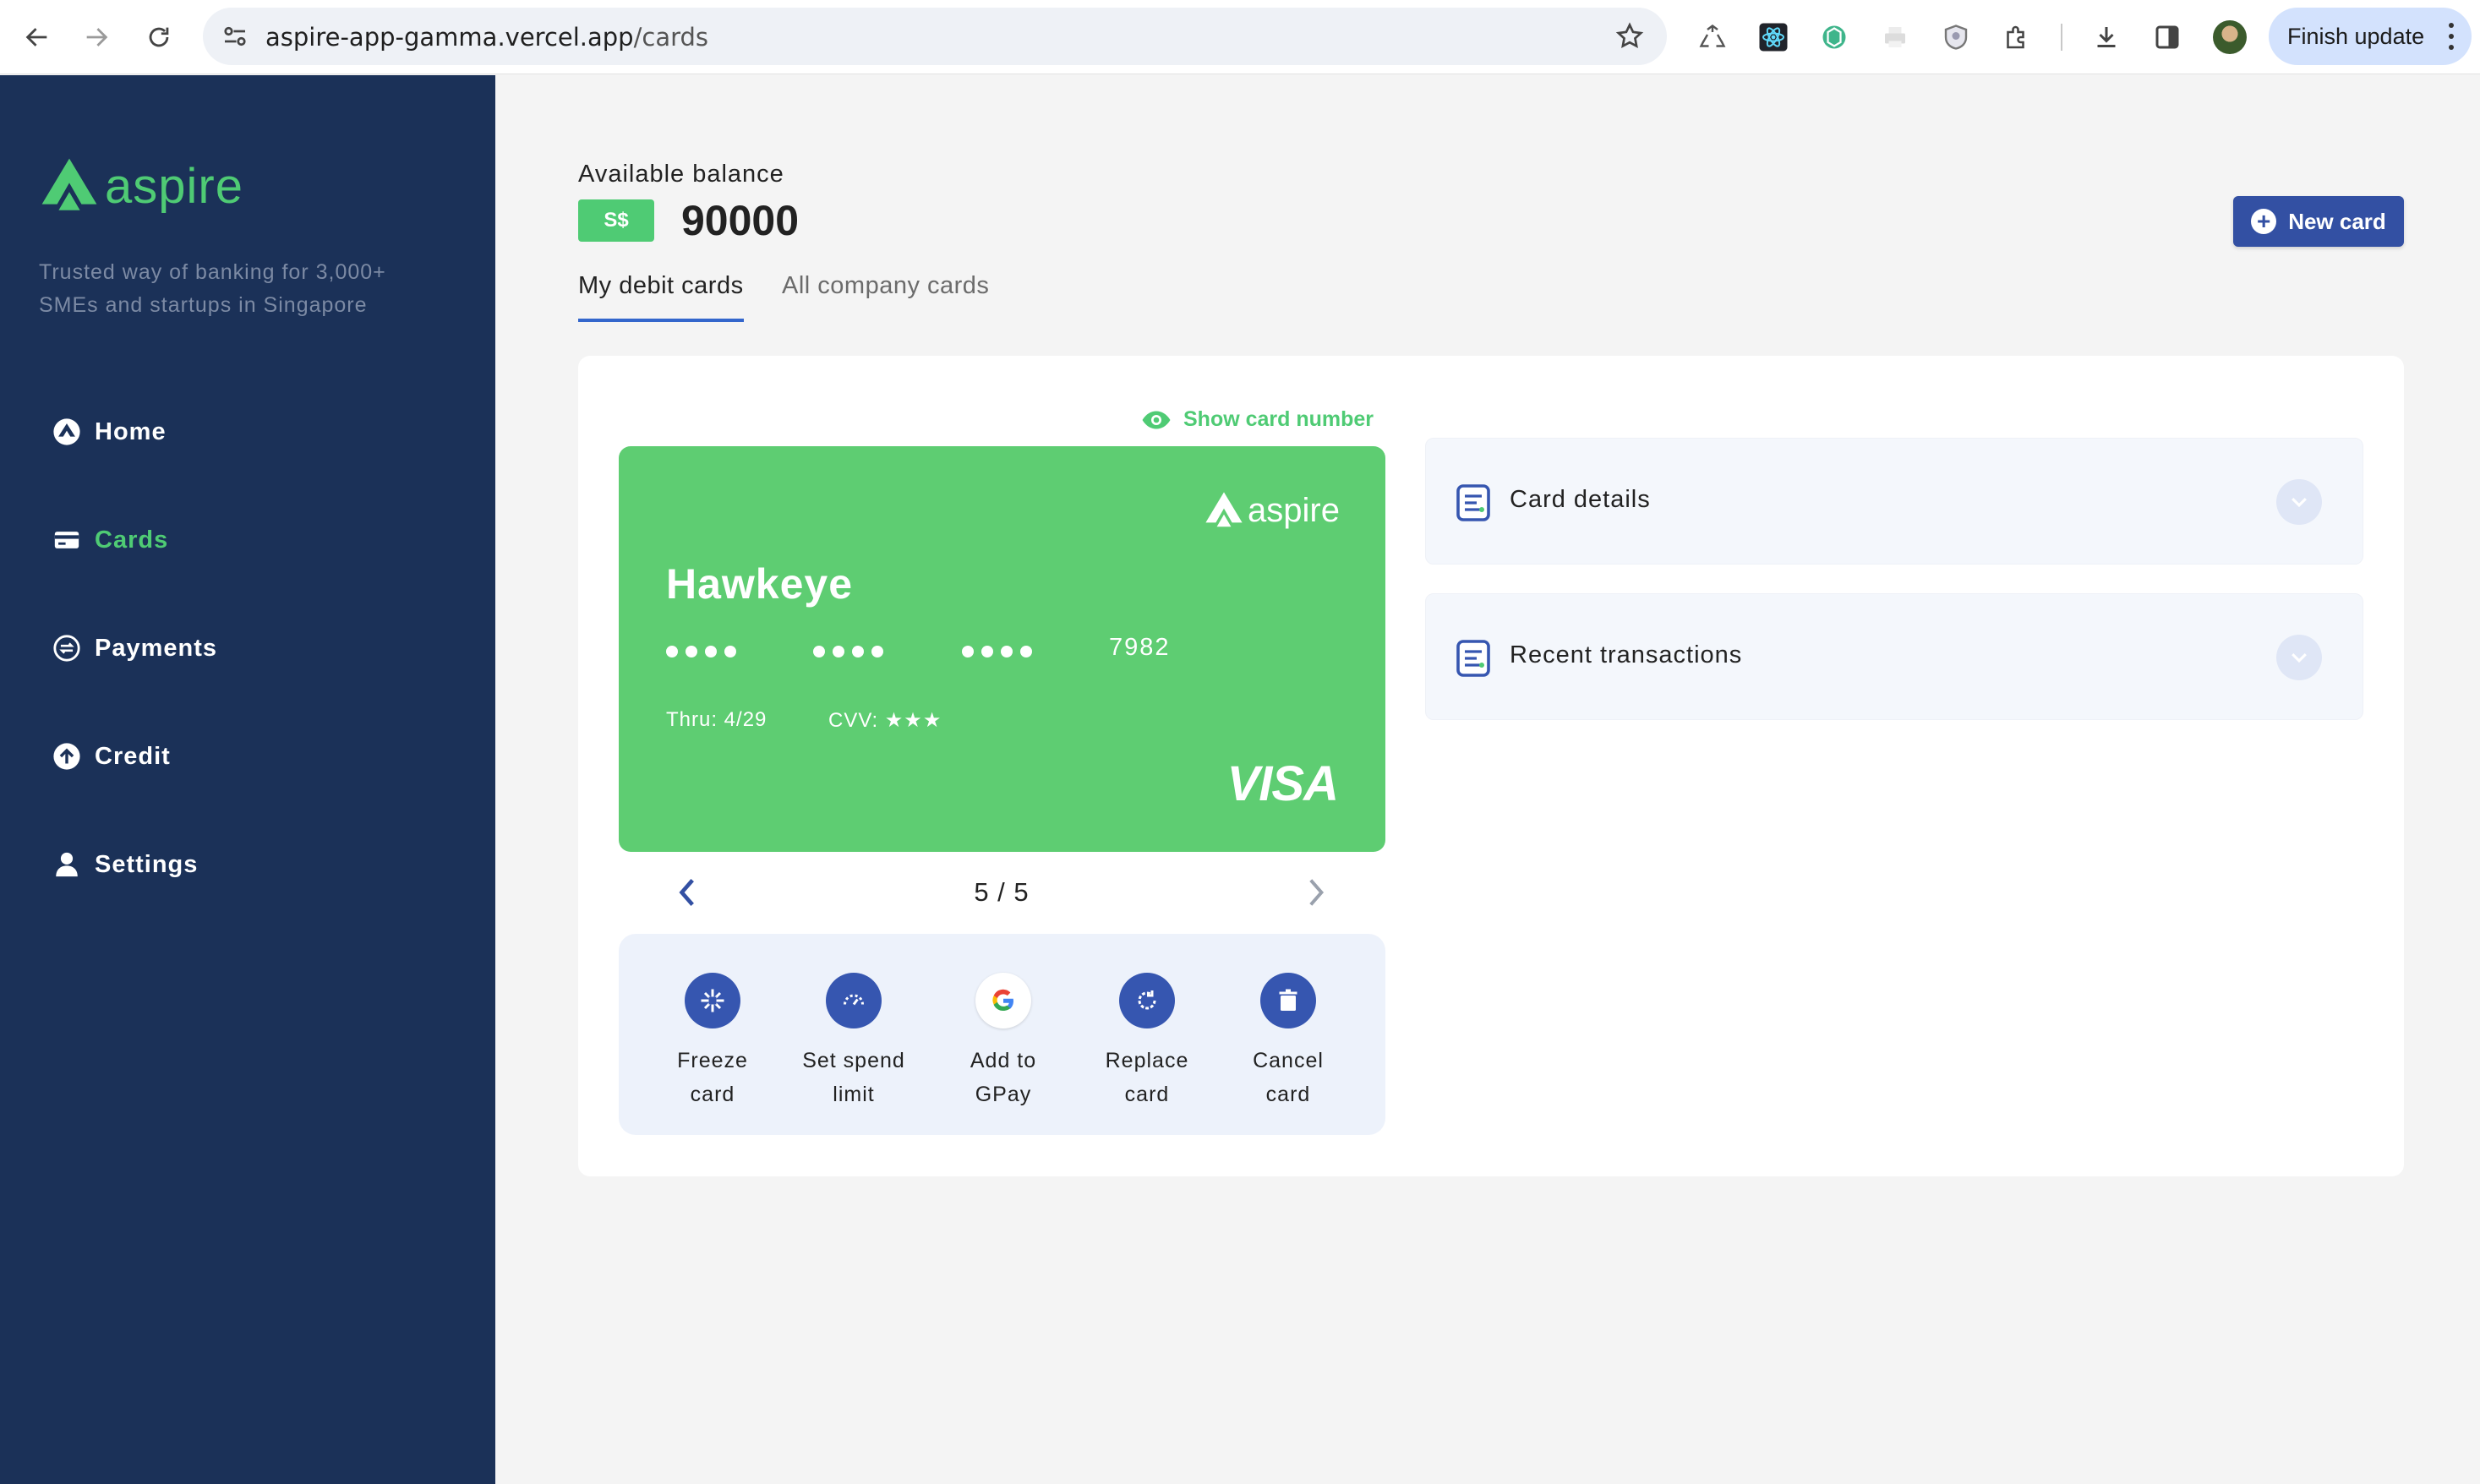  I want to click on sidebar-item-cards: Cards, so click(110, 540).